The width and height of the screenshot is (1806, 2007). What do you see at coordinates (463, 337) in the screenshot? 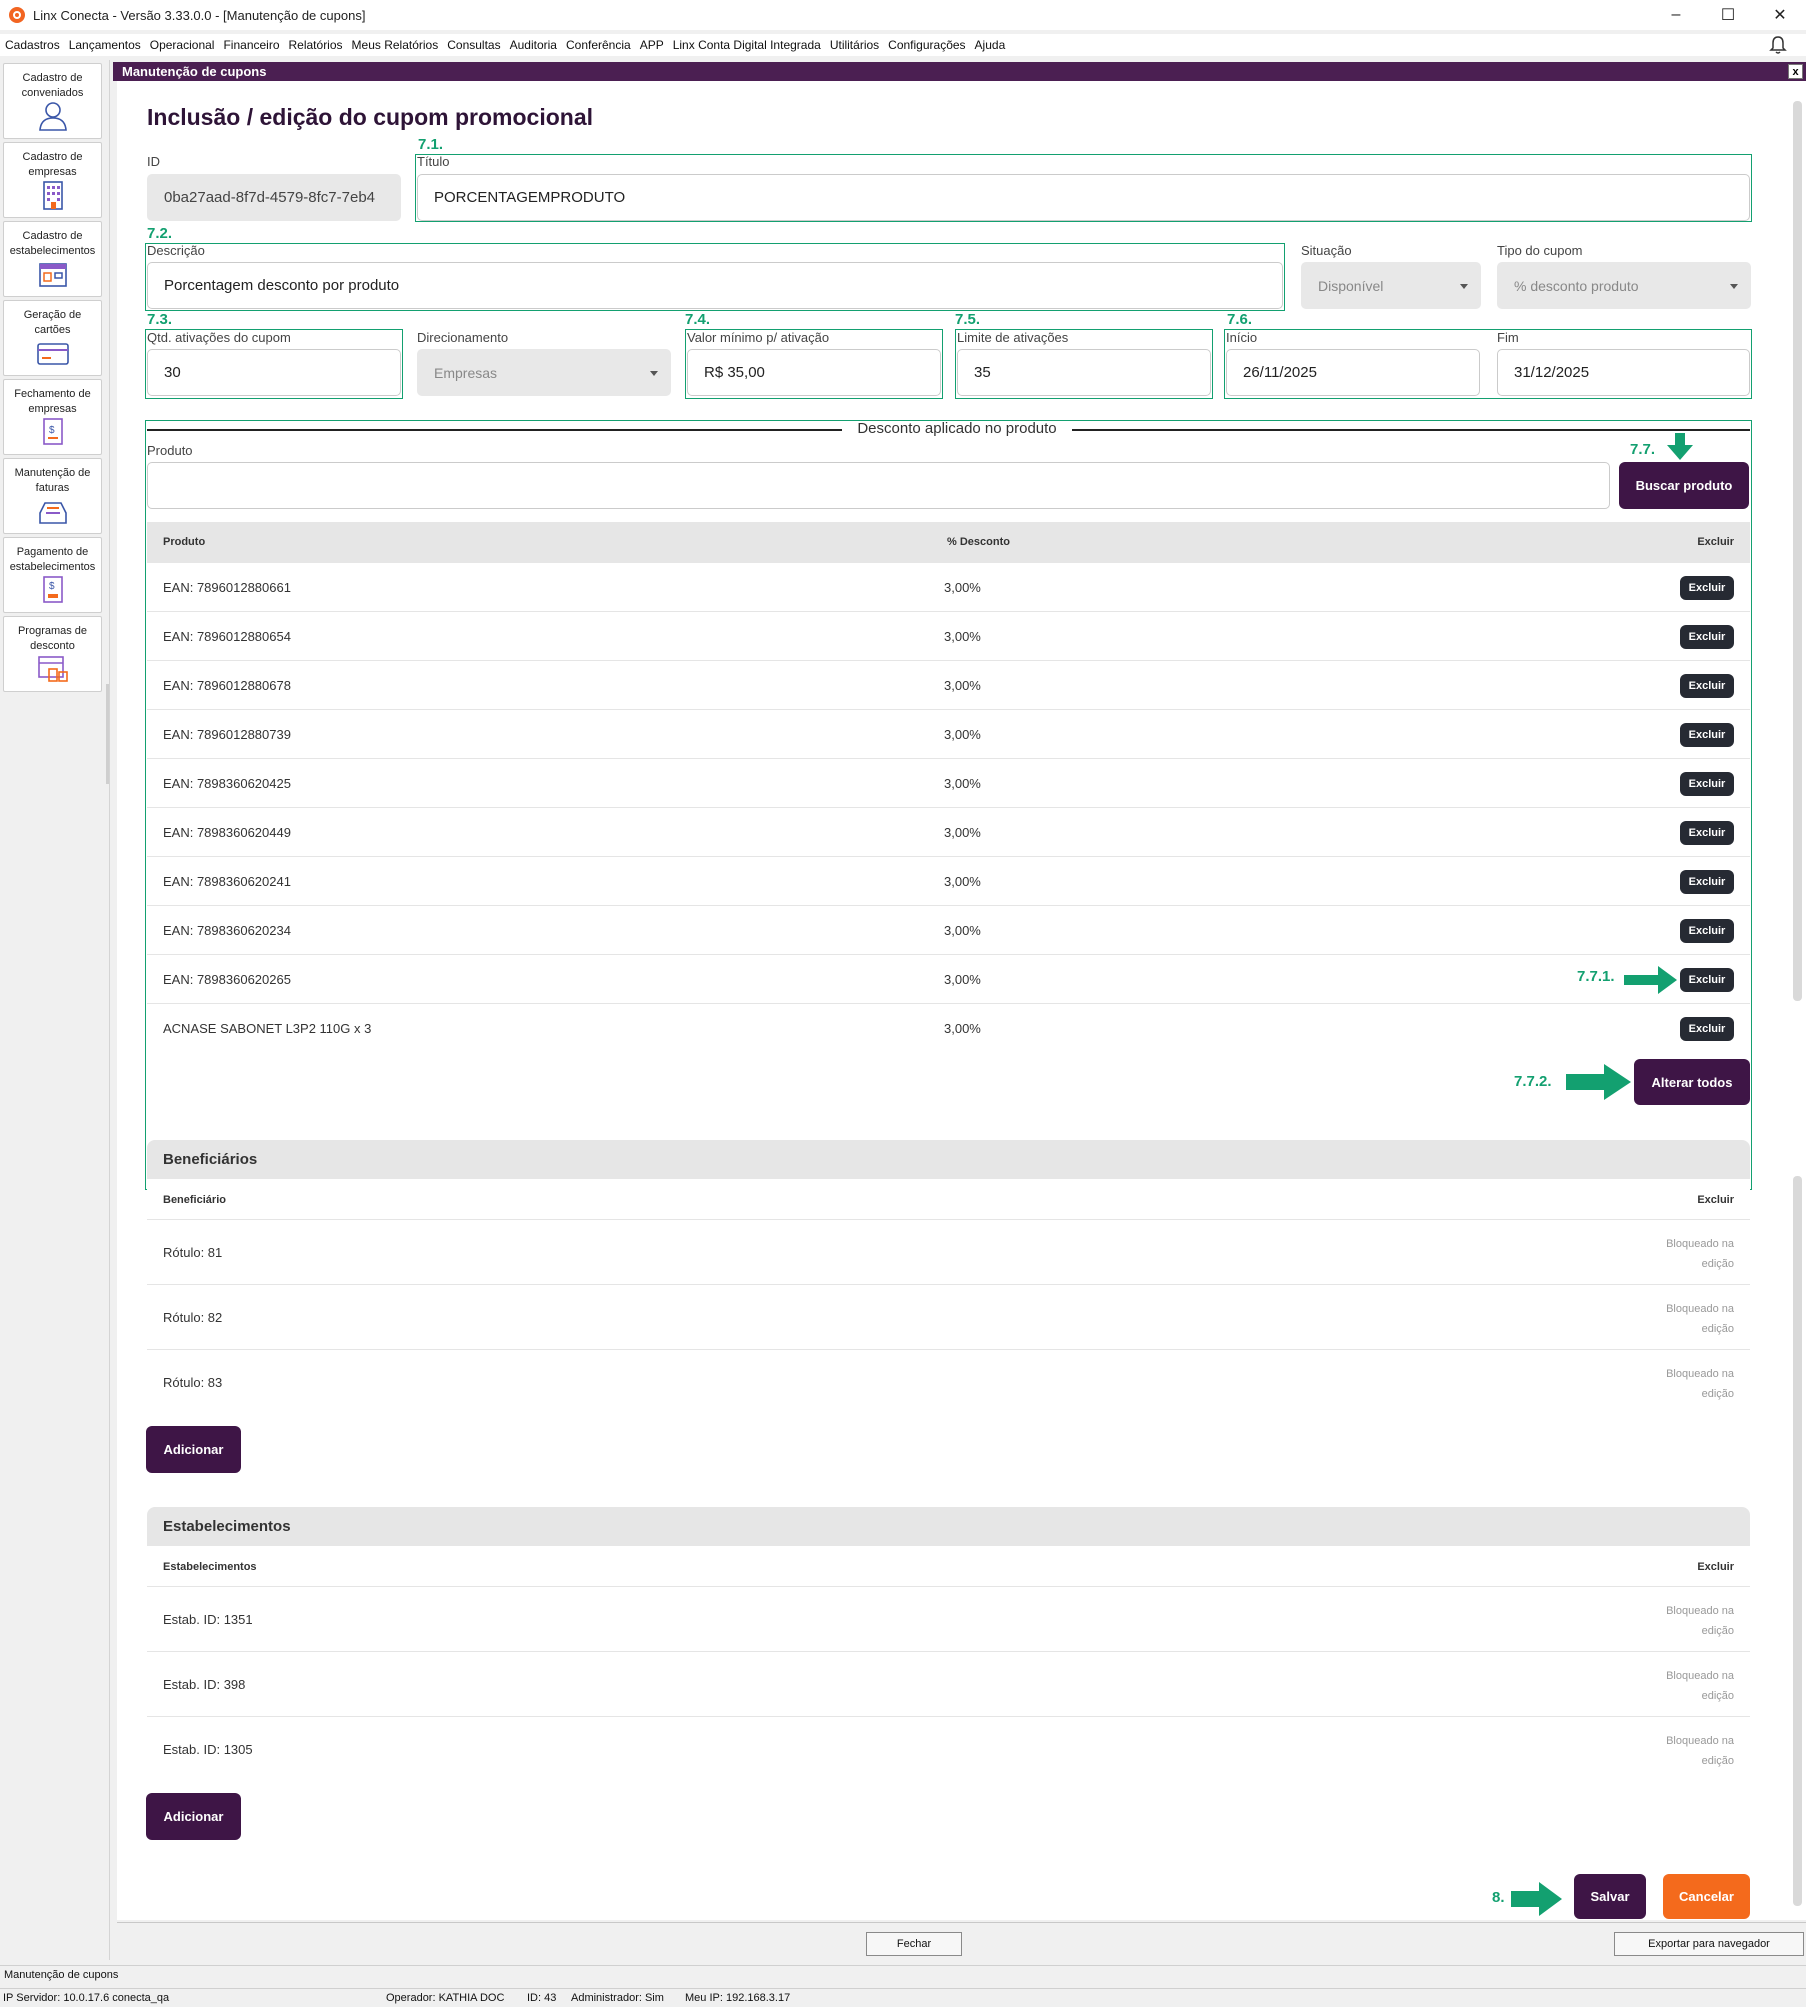
I see `direcionamento-label: Direcionamento` at bounding box center [463, 337].